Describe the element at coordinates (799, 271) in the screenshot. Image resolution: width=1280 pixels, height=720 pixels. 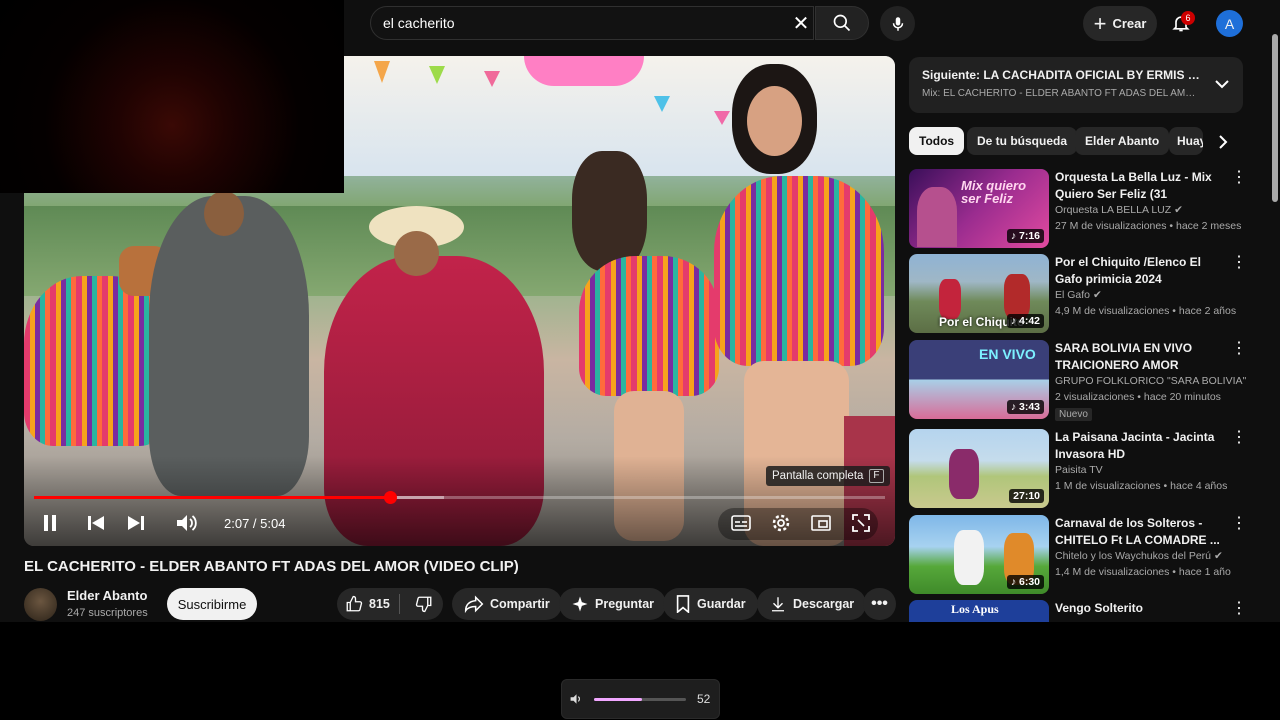
I see `dancer-right` at that location.